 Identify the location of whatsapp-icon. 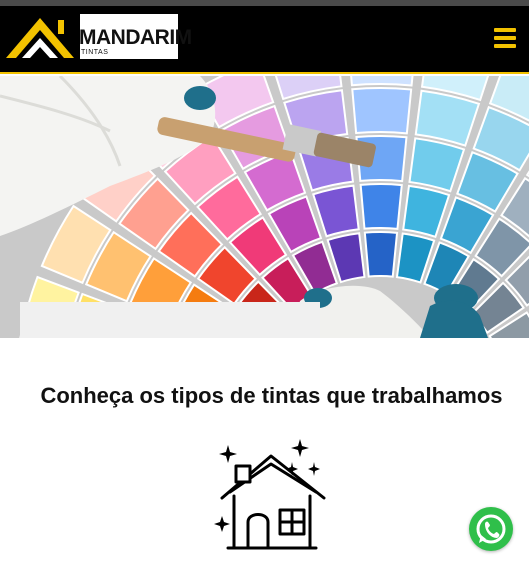
(491, 529).